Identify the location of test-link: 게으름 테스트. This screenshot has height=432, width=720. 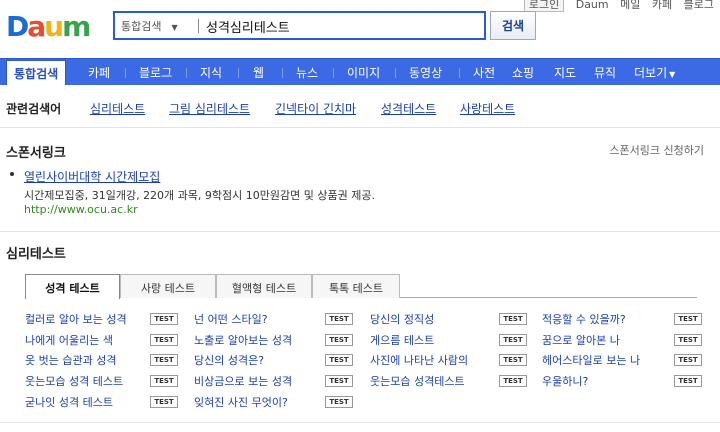
(402, 340).